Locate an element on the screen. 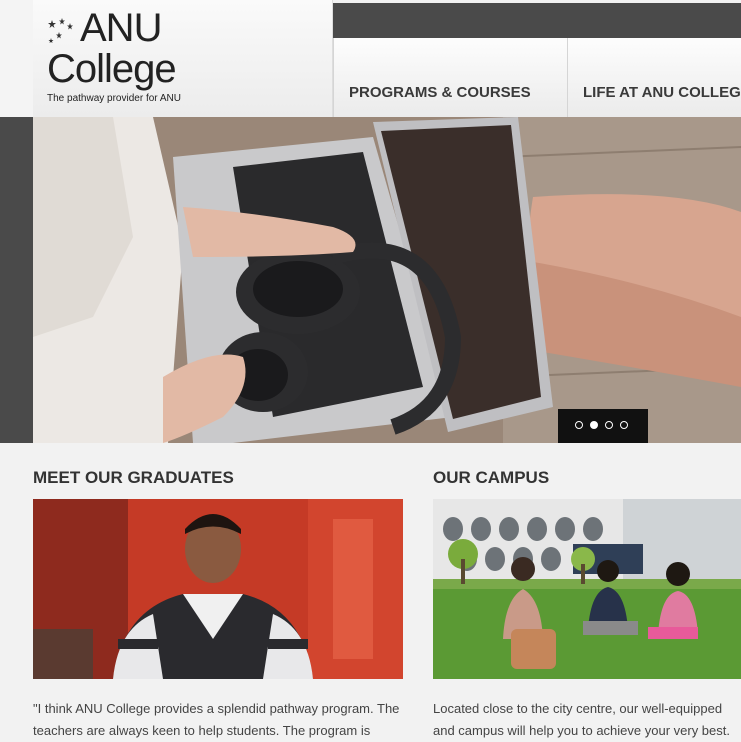 The height and width of the screenshot is (742, 741). graduates-title: MEET OUR GRADUATES is located at coordinates (133, 477).